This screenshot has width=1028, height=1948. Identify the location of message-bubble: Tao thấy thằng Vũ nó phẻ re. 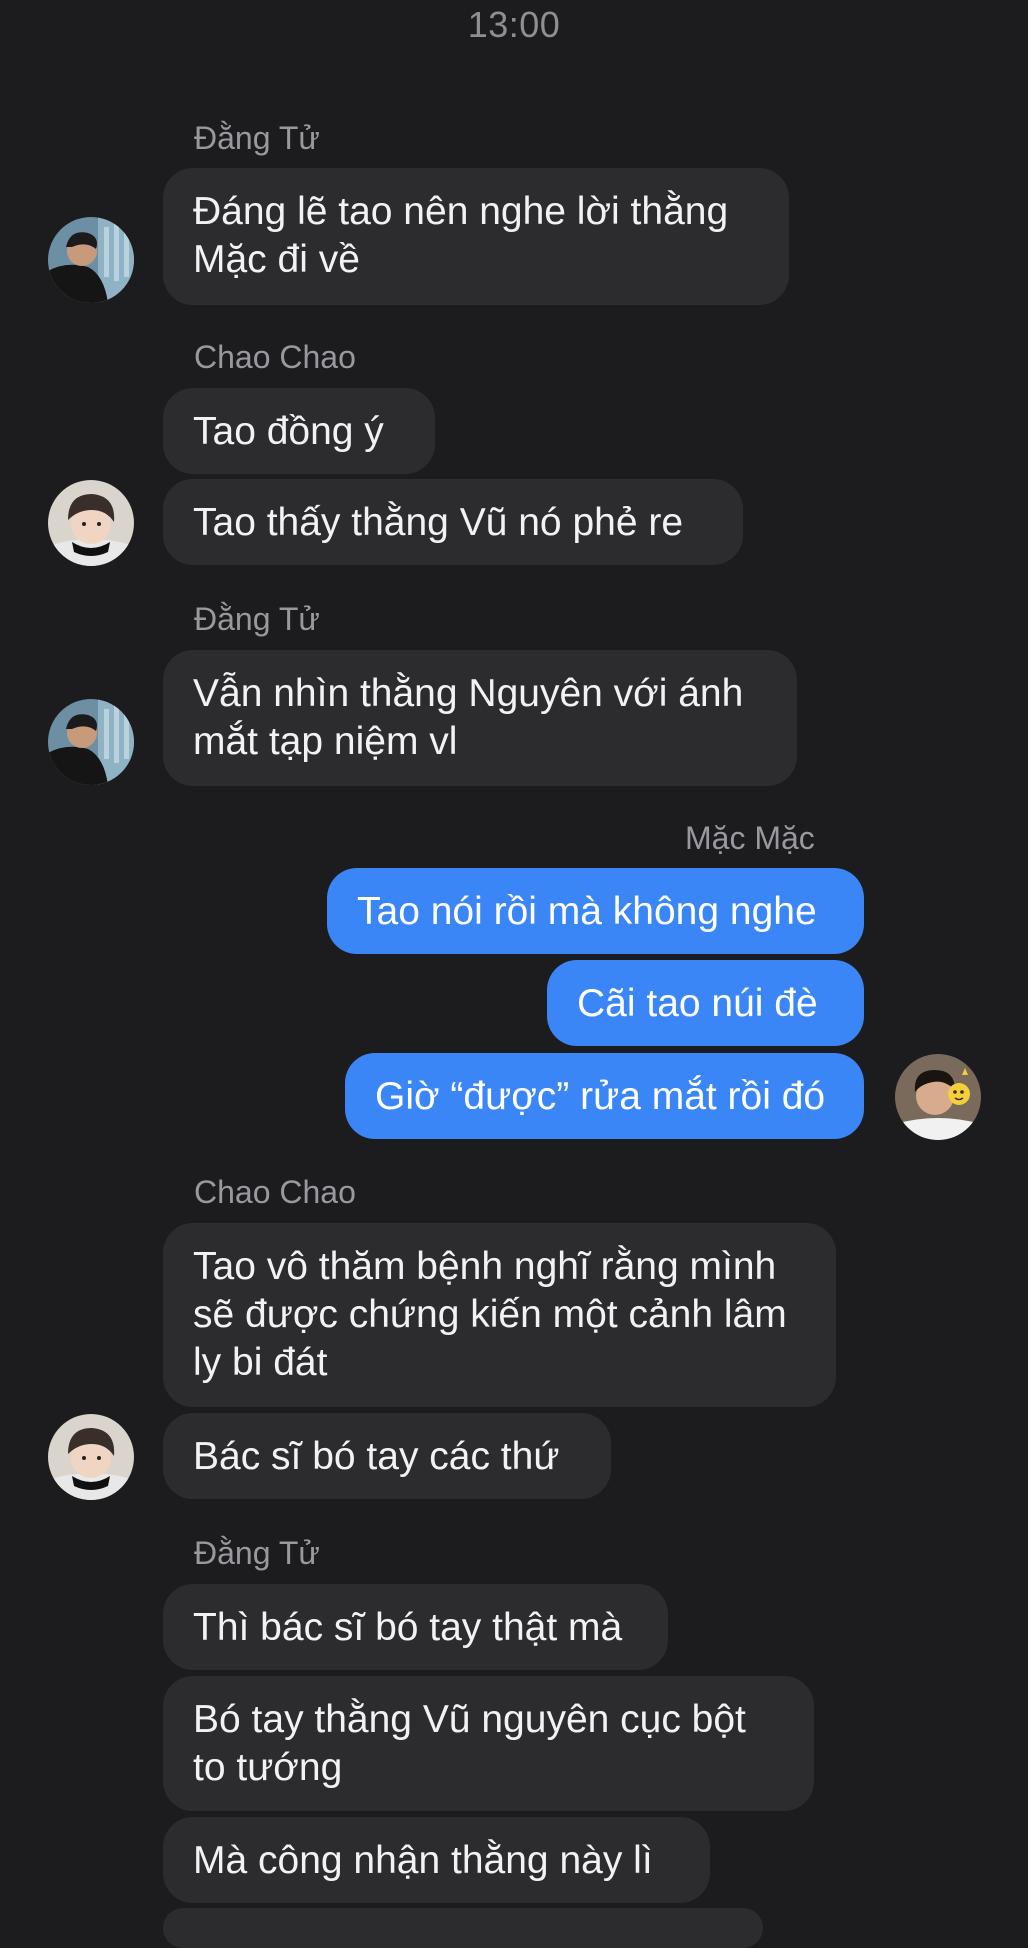
(453, 522).